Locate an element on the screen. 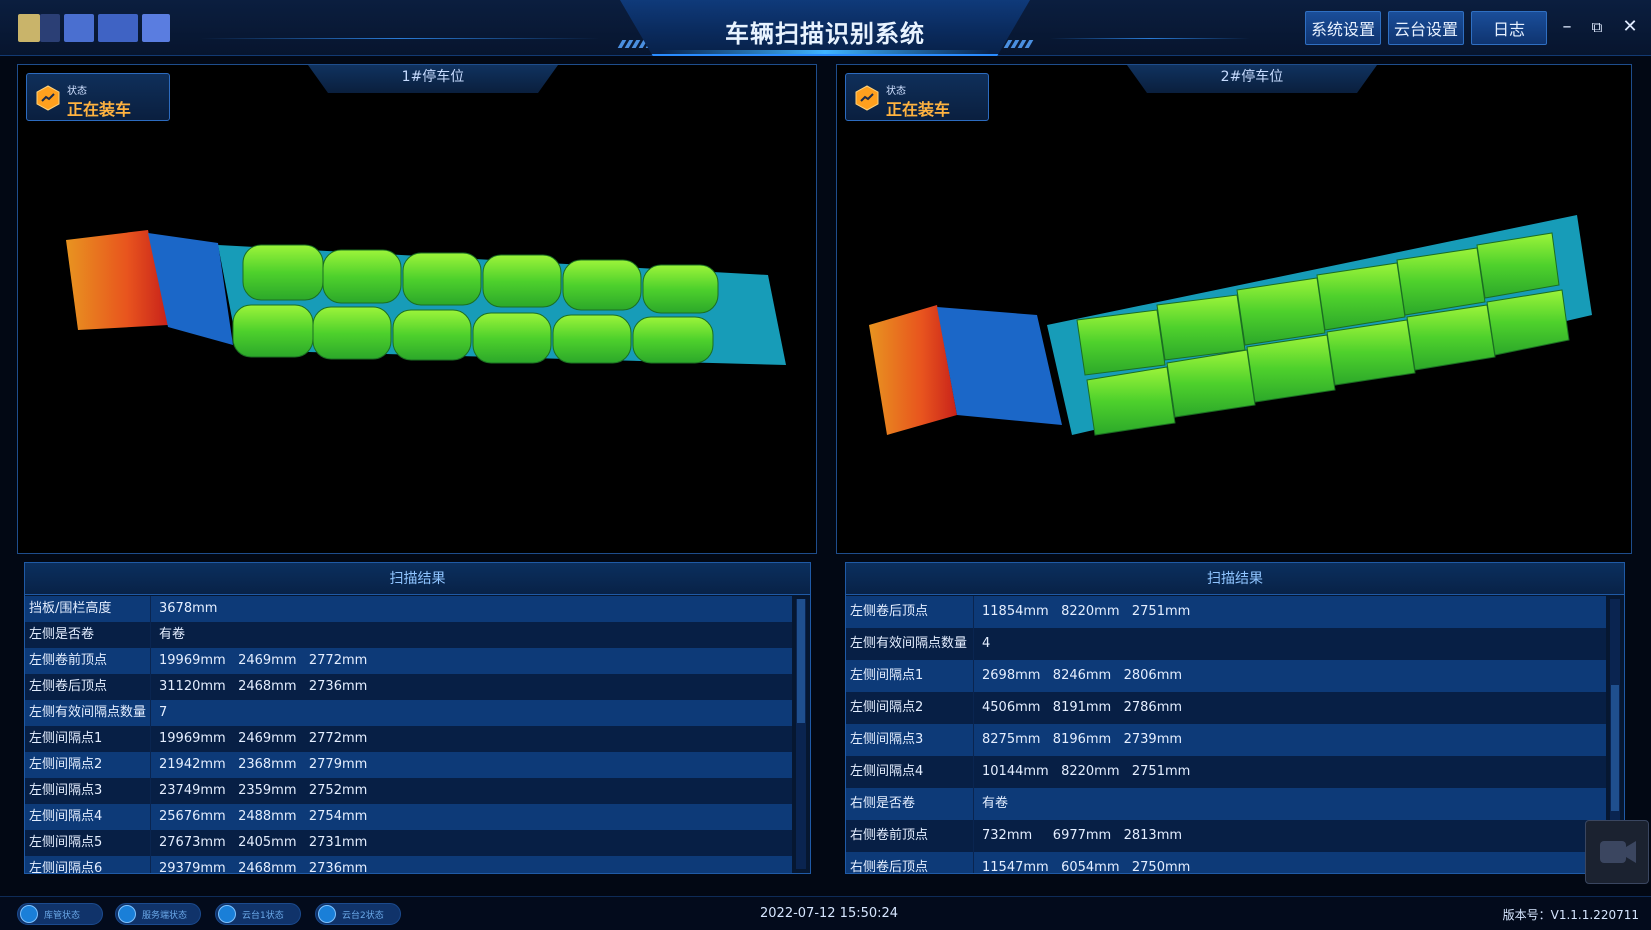  row-value: 11854mm 8220mm 2751mm is located at coordinates (1086, 611).